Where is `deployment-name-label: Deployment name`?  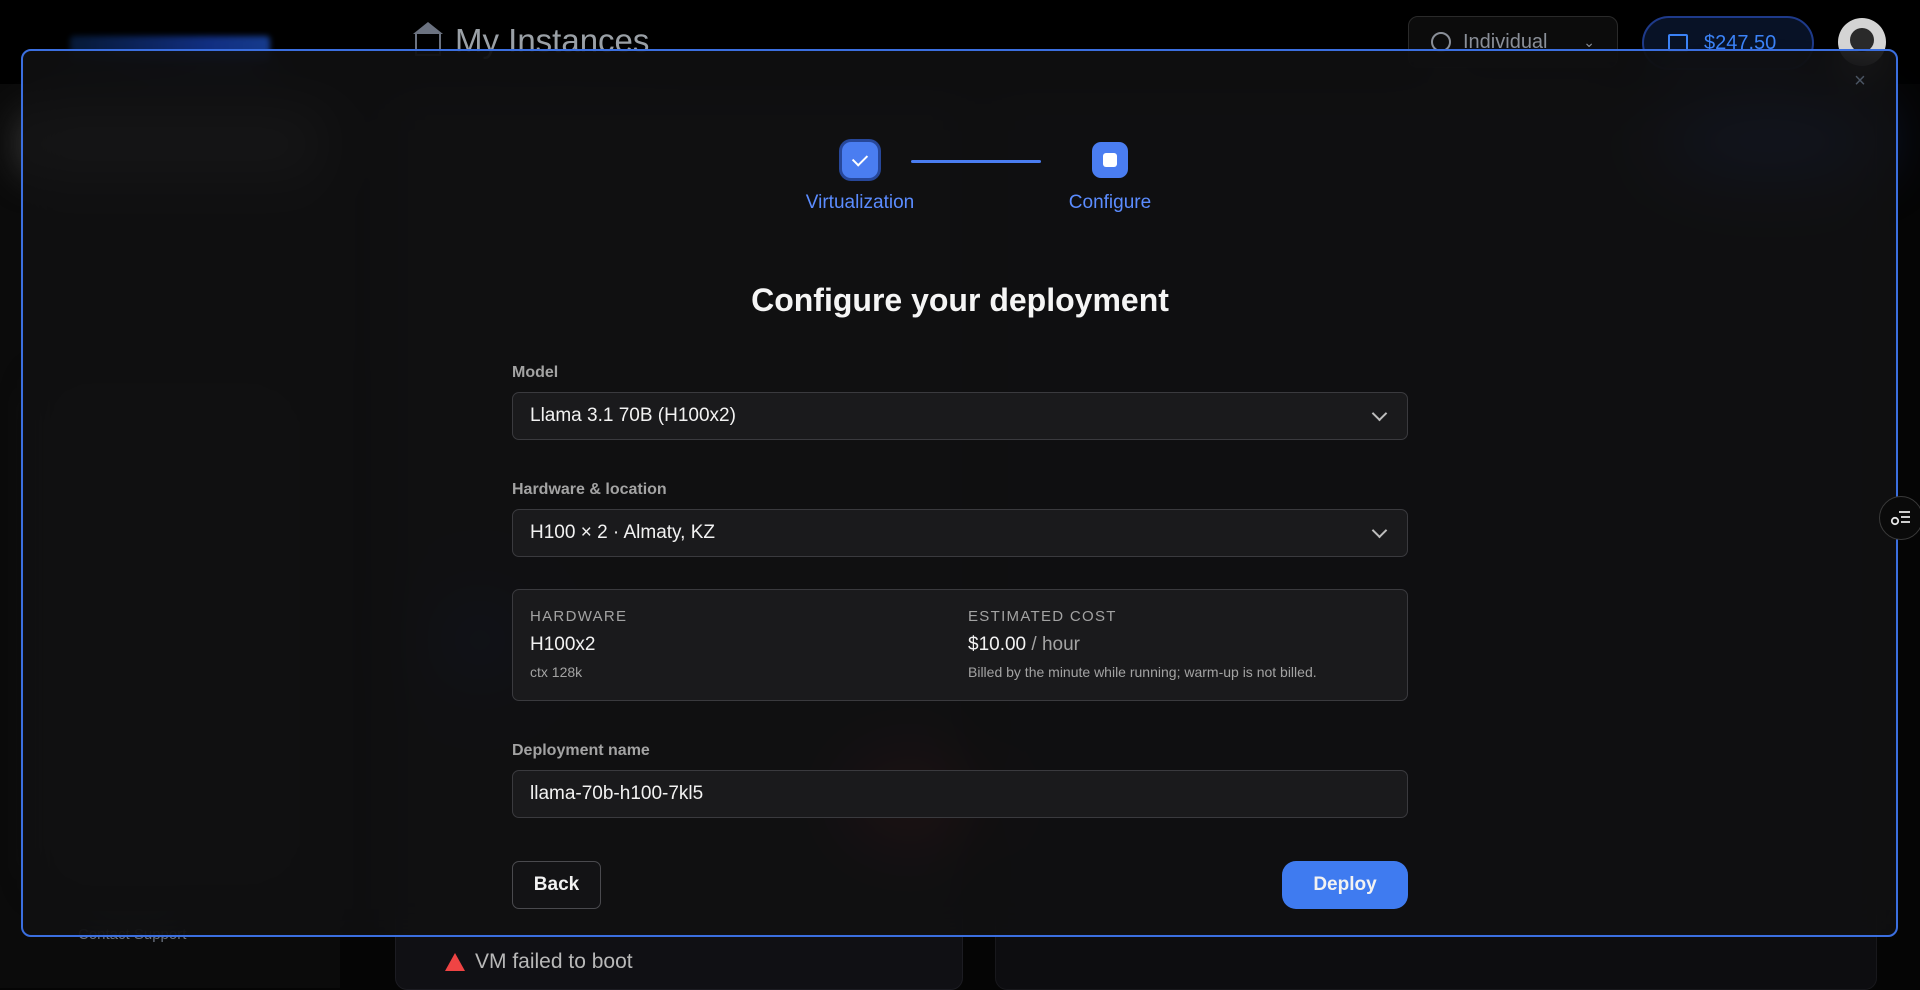
deployment-name-label: Deployment name is located at coordinates (581, 750).